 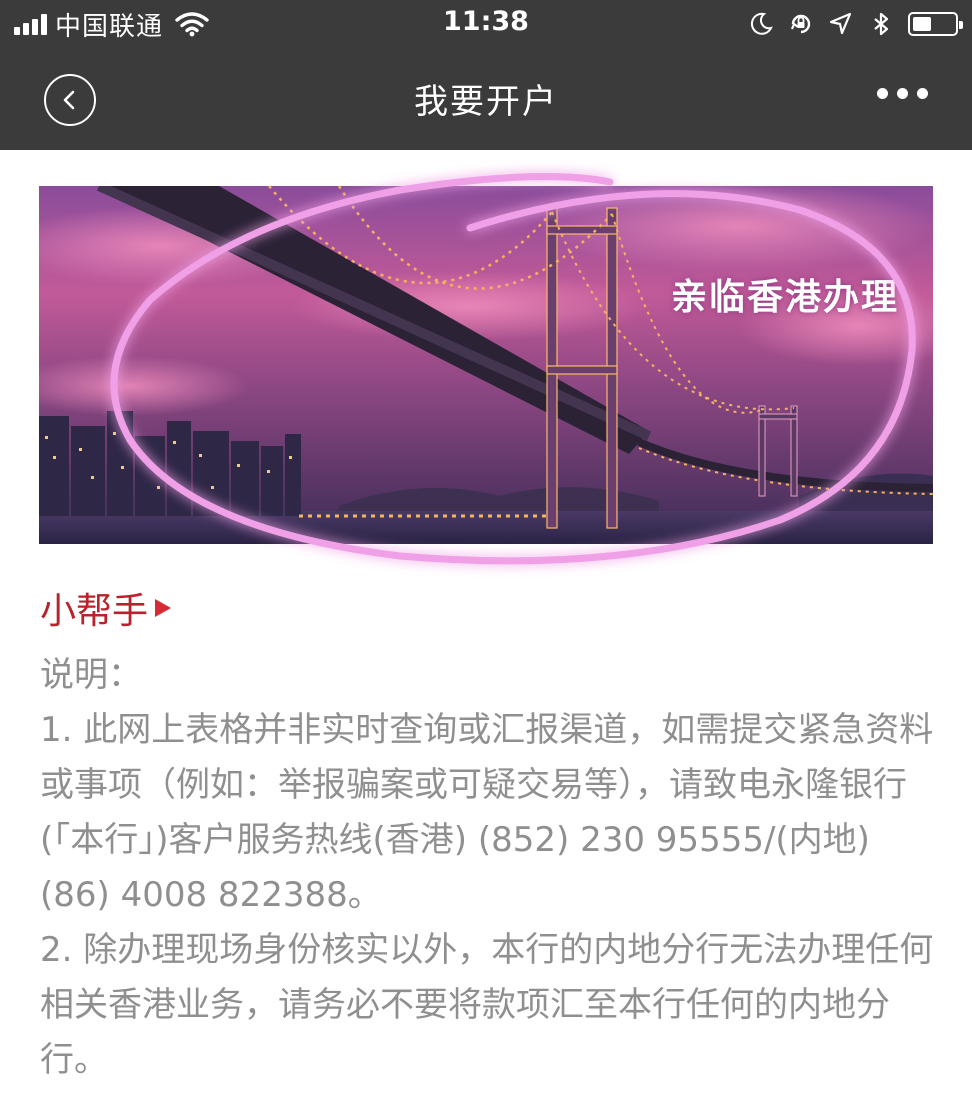 I want to click on helper-link: 小帮手, so click(x=107, y=608).